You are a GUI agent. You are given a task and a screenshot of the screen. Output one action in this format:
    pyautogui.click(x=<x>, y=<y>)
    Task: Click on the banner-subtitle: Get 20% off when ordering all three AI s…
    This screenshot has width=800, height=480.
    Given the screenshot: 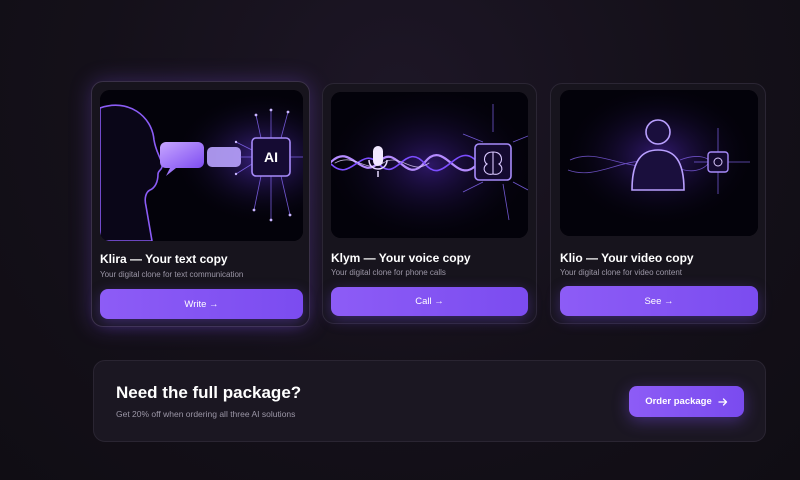 What is the action you would take?
    pyautogui.click(x=206, y=414)
    